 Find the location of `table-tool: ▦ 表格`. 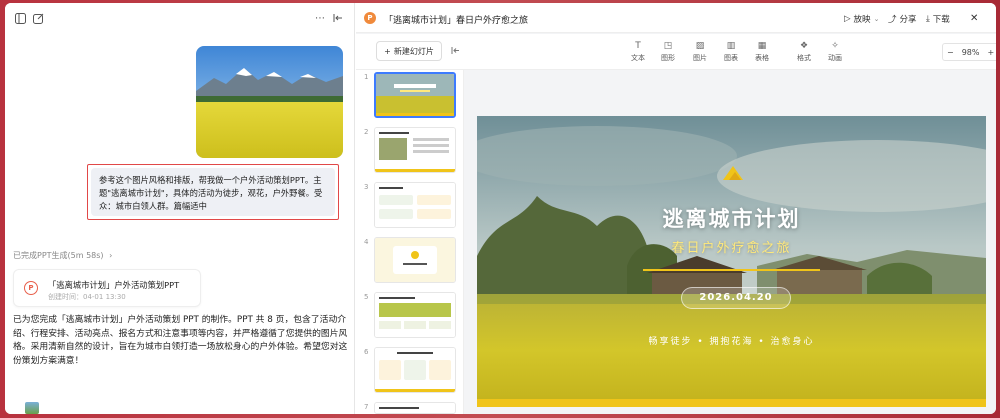

table-tool: ▦ 表格 is located at coordinates (762, 52).